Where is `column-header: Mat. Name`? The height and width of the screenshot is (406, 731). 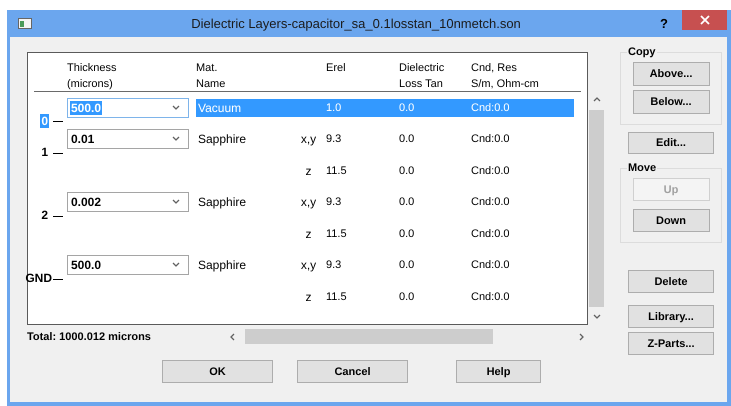 column-header: Mat. Name is located at coordinates (211, 76).